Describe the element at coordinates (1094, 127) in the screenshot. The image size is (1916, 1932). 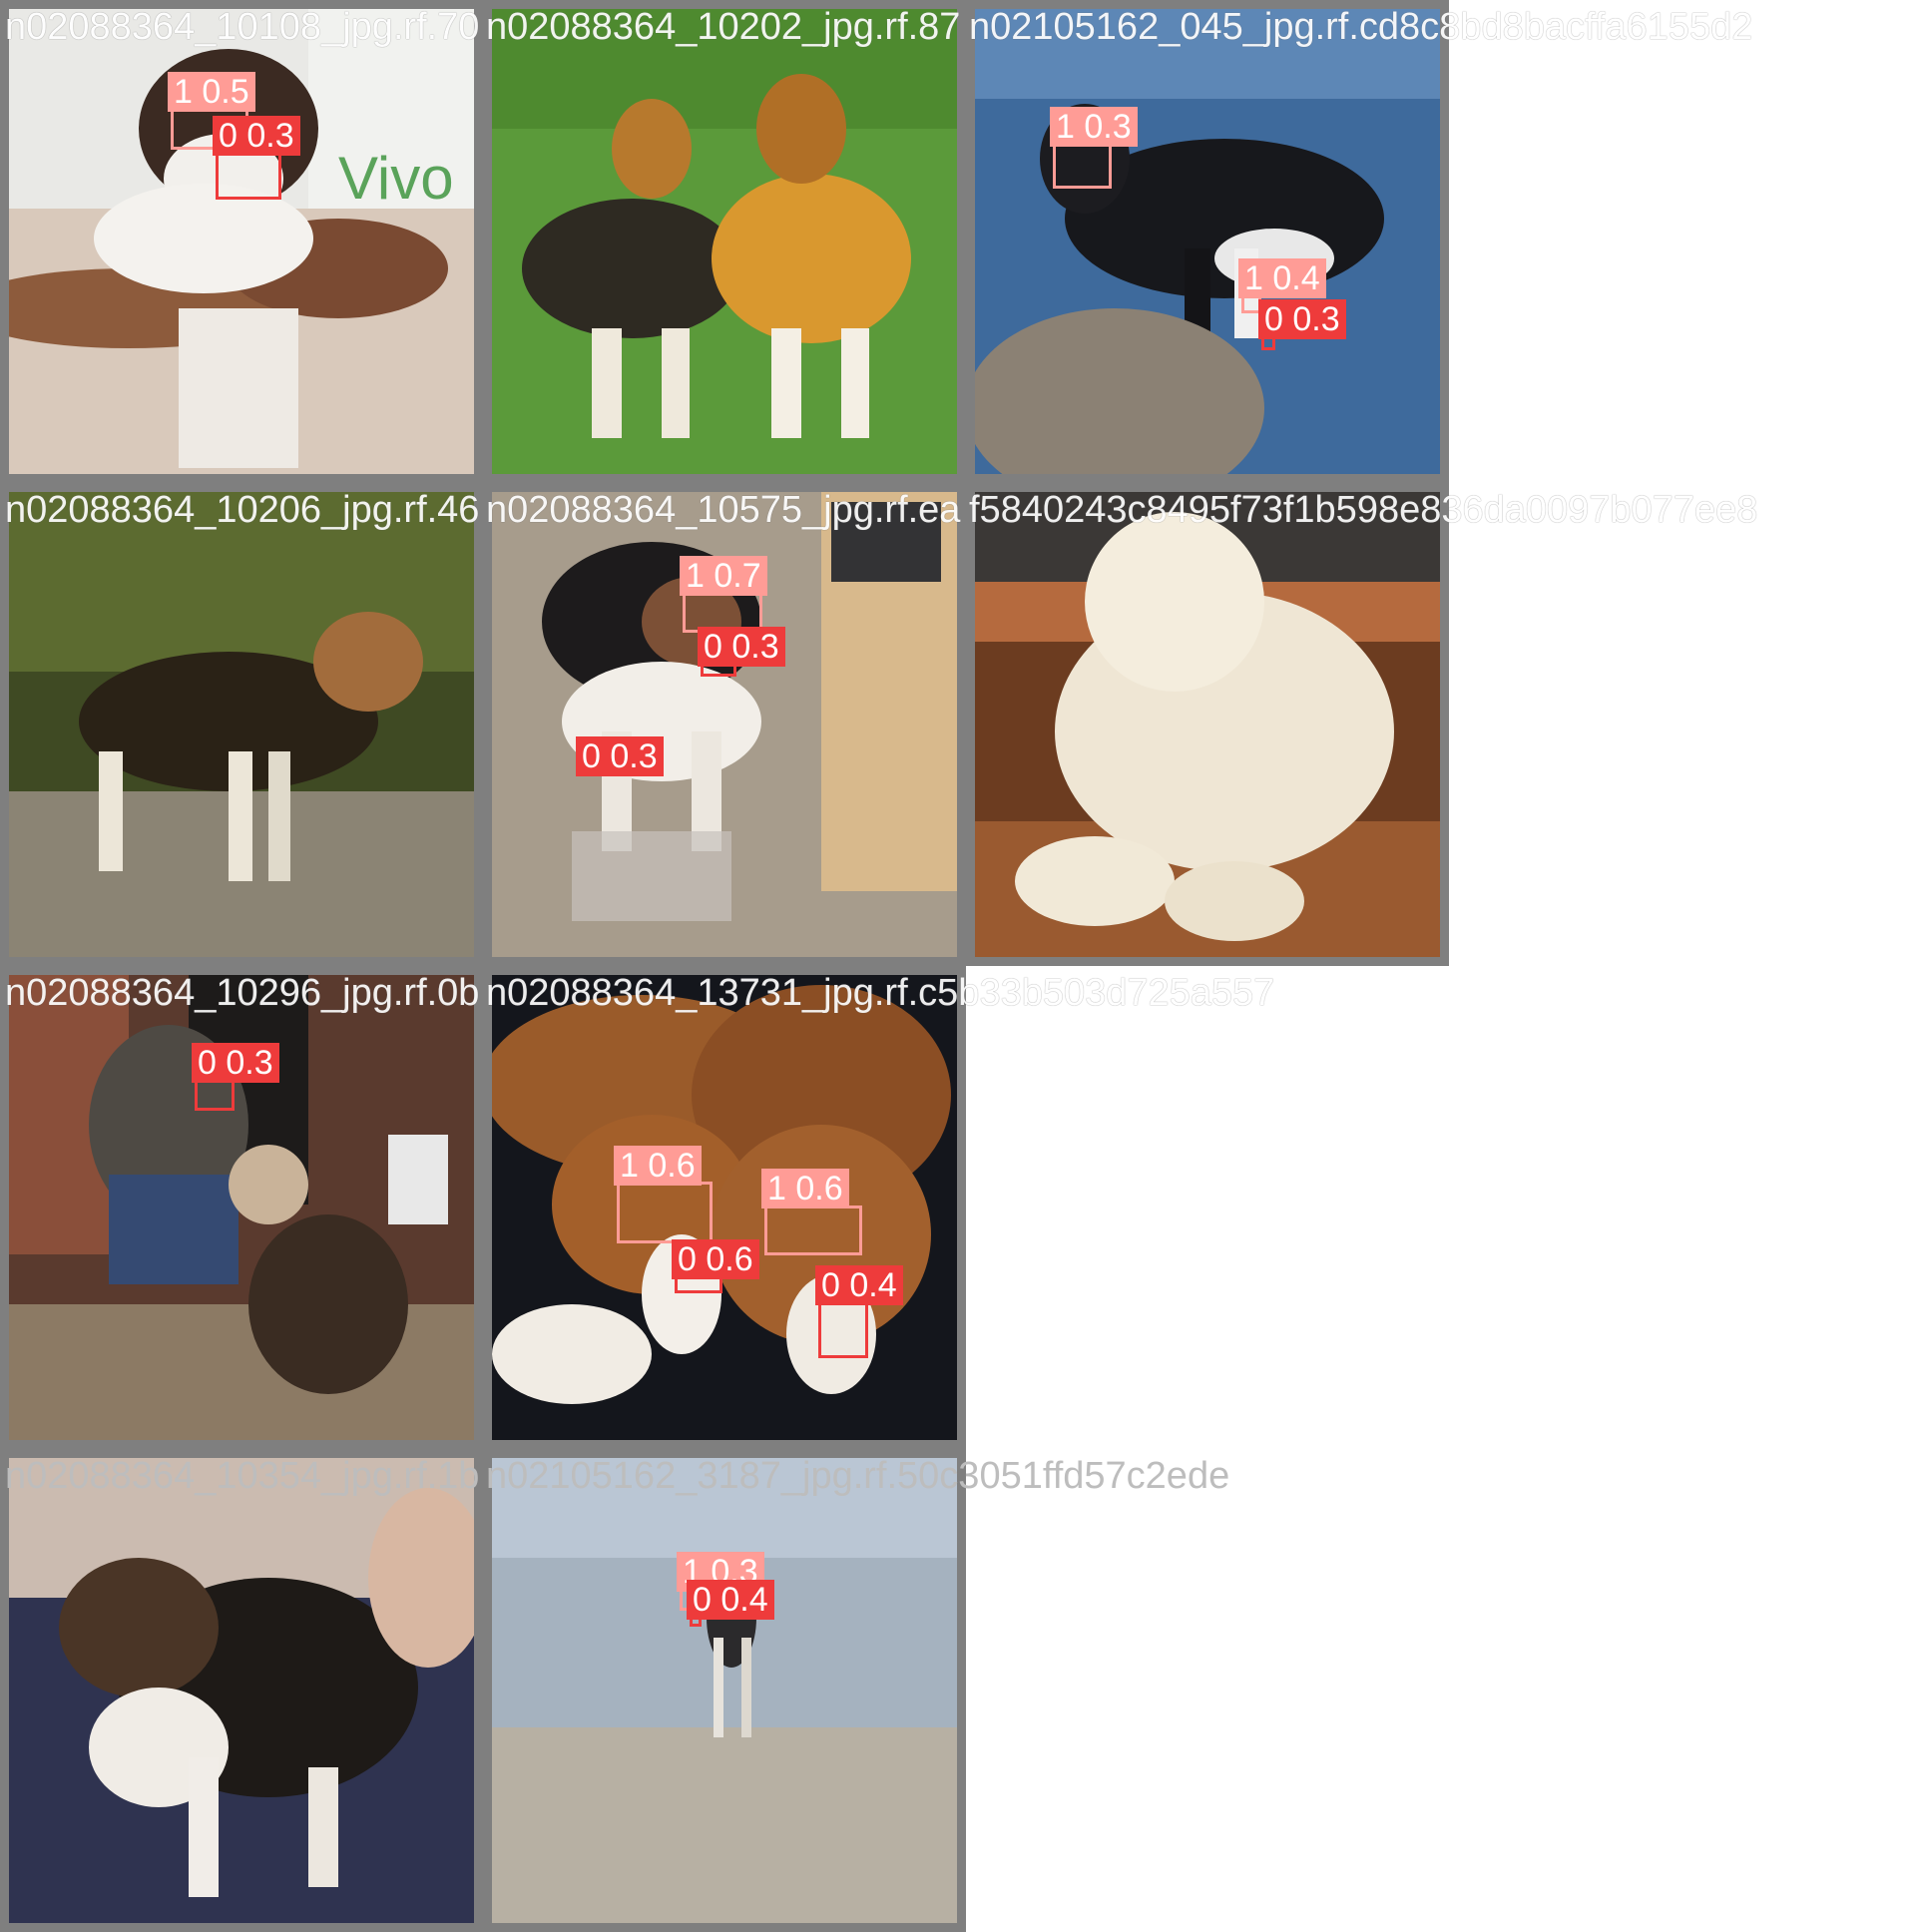
I see `detection-label: 1 0.3` at that location.